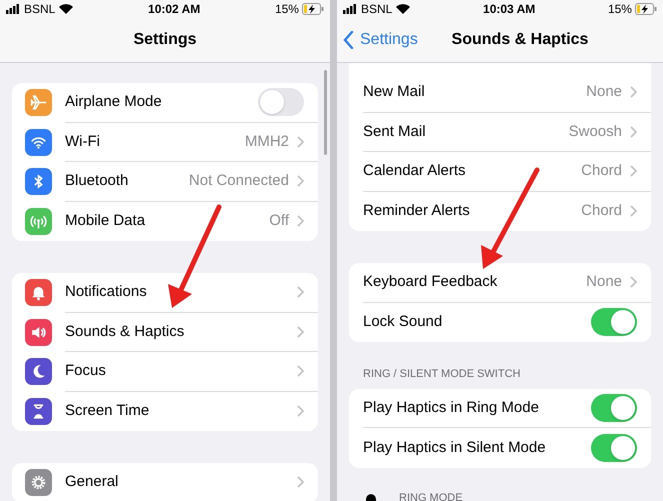 This screenshot has height=501, width=663. What do you see at coordinates (97, 181) in the screenshot?
I see `row-label: Bluetooth` at bounding box center [97, 181].